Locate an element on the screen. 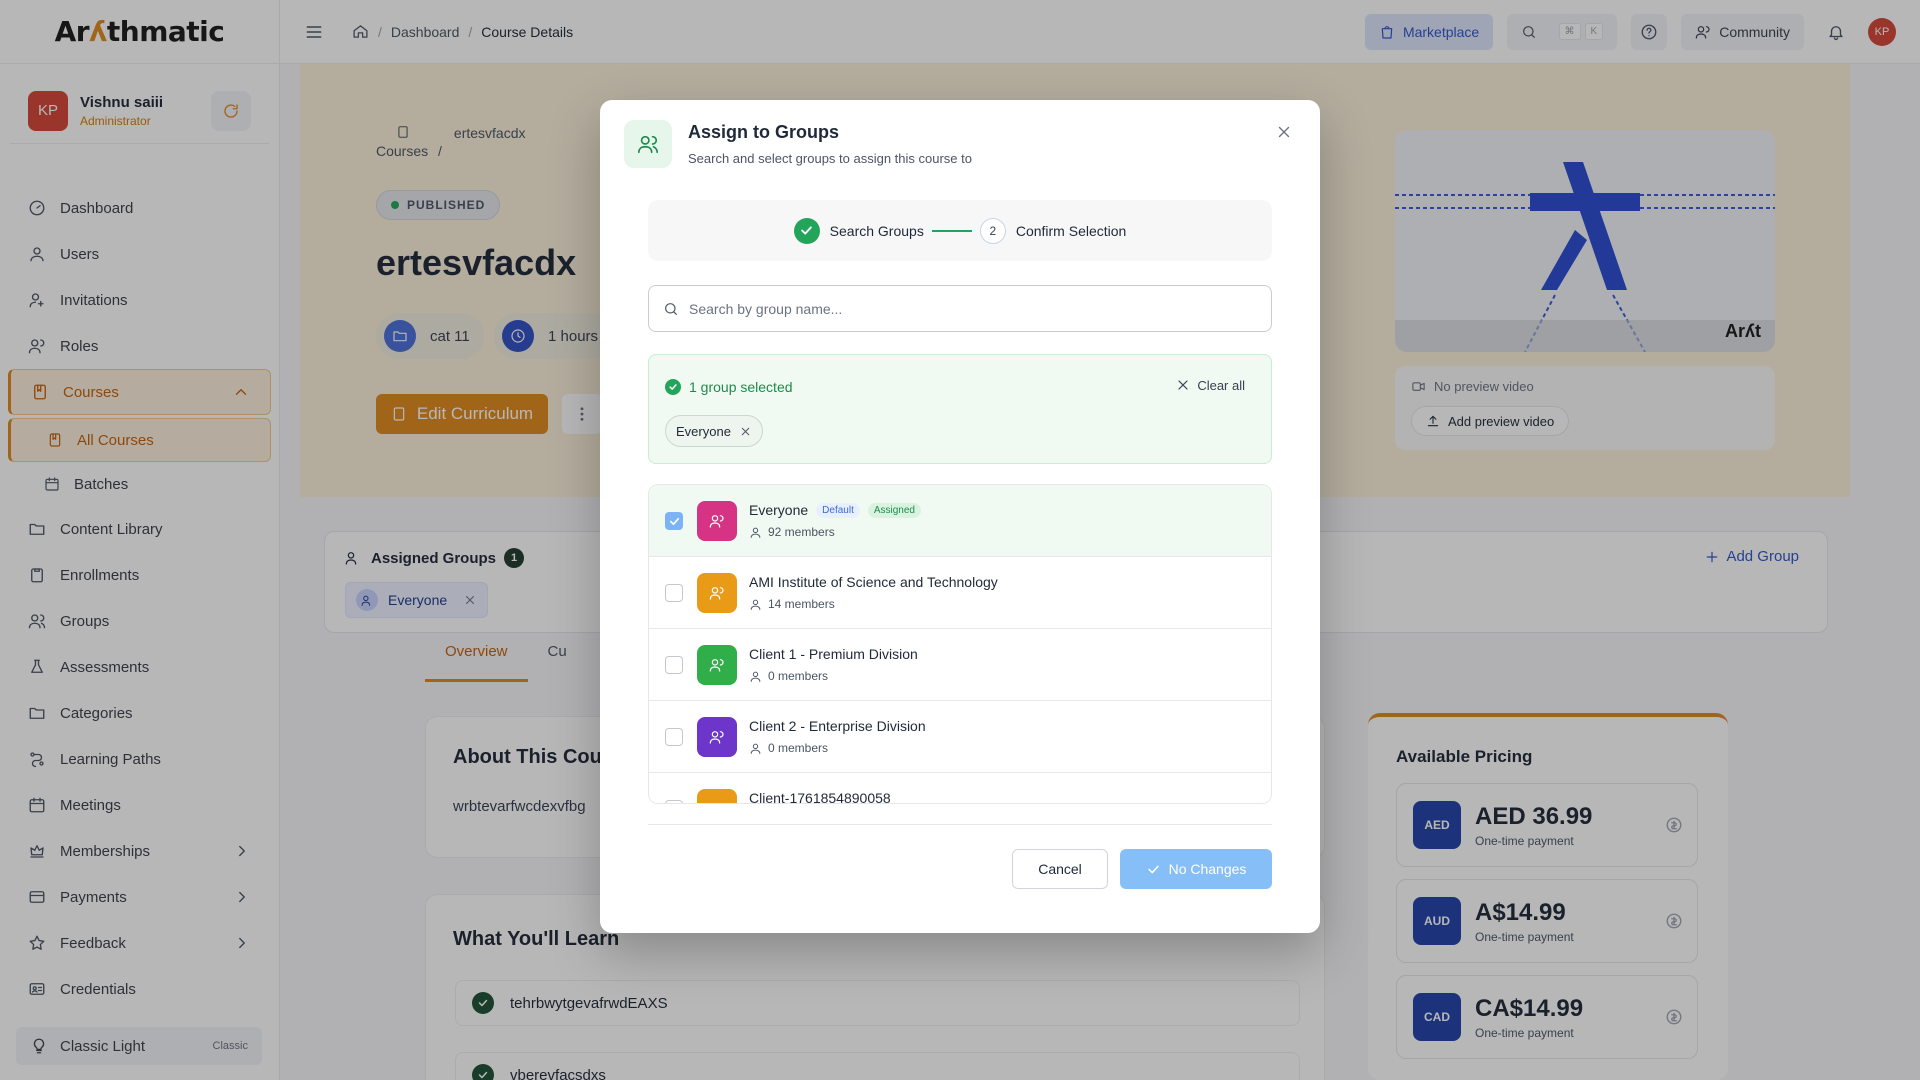 The width and height of the screenshot is (1920, 1080). check-circle-icon is located at coordinates (673, 387).